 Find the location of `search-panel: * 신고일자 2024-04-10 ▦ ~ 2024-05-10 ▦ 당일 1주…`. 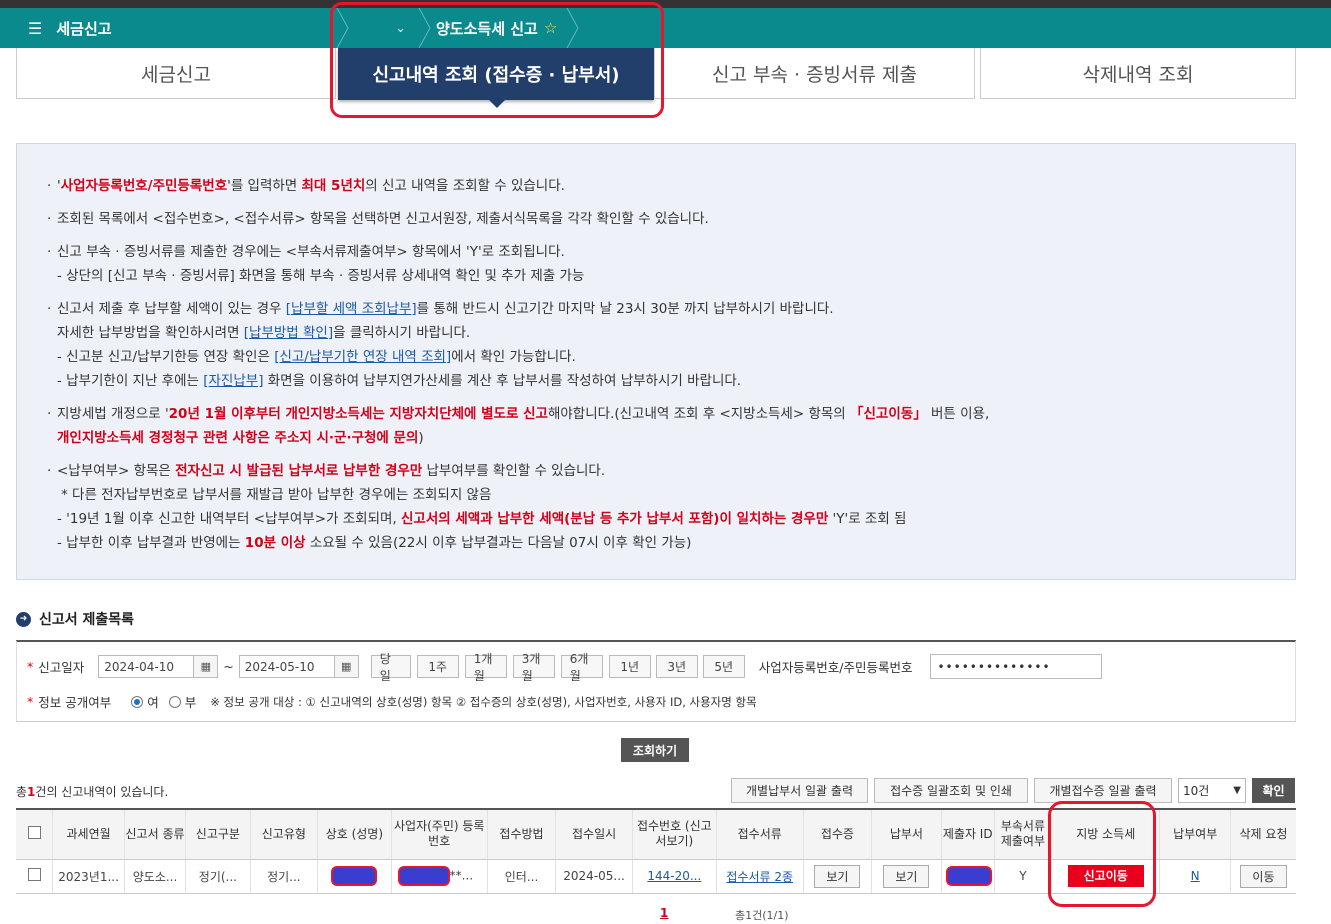

search-panel: * 신고일자 2024-04-10 ▦ ~ 2024-05-10 ▦ 당일 1주… is located at coordinates (656, 681).